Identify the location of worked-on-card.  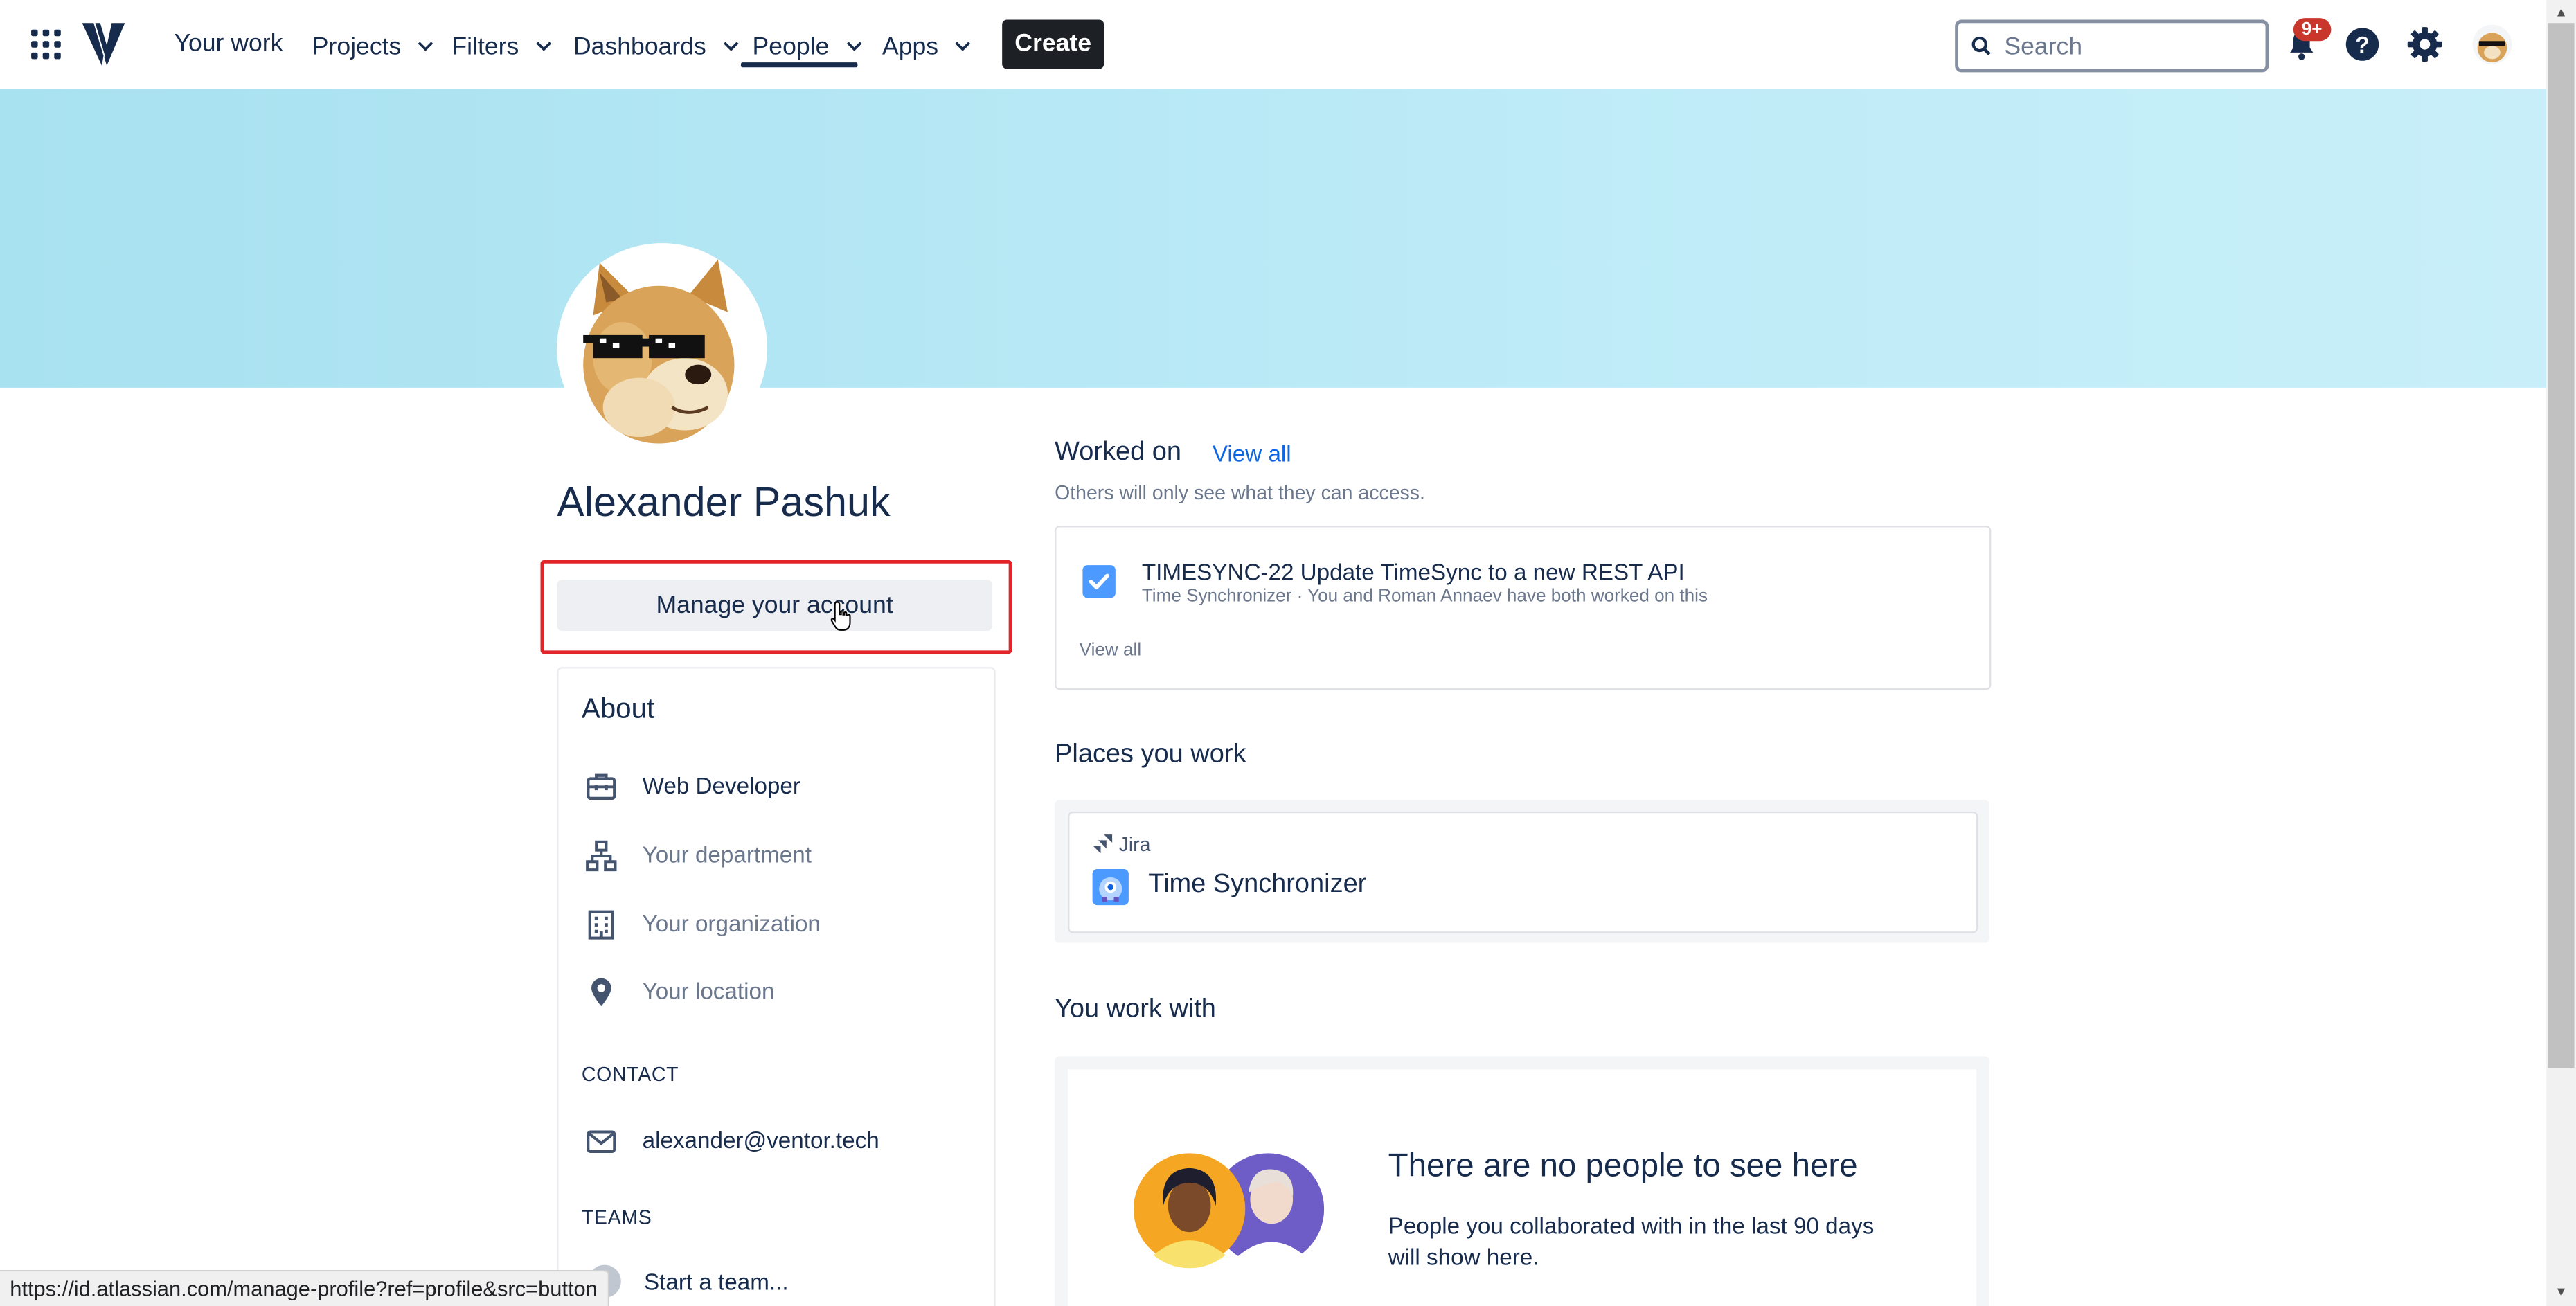
(1523, 608).